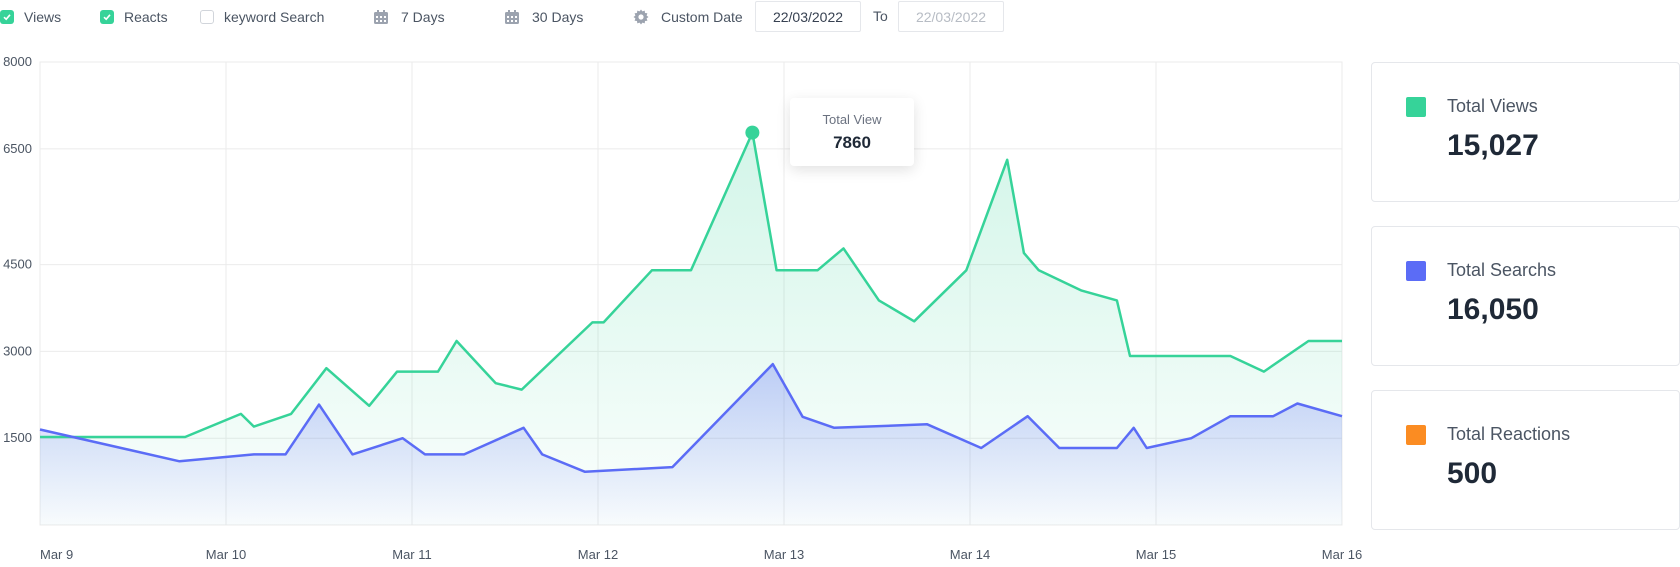  Describe the element at coordinates (598, 554) in the screenshot. I see `x-tick-label: Mar 12` at that location.